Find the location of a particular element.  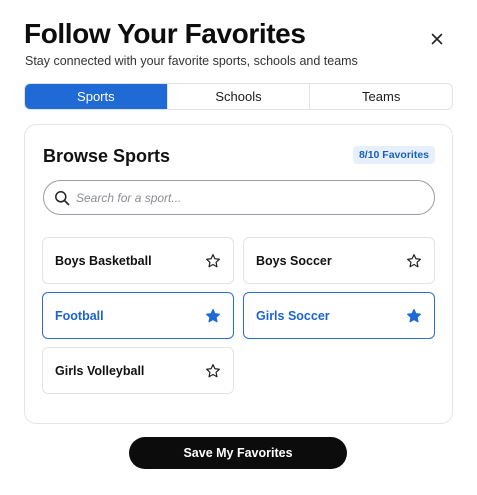

tab-sports: Sports is located at coordinates (96, 96).